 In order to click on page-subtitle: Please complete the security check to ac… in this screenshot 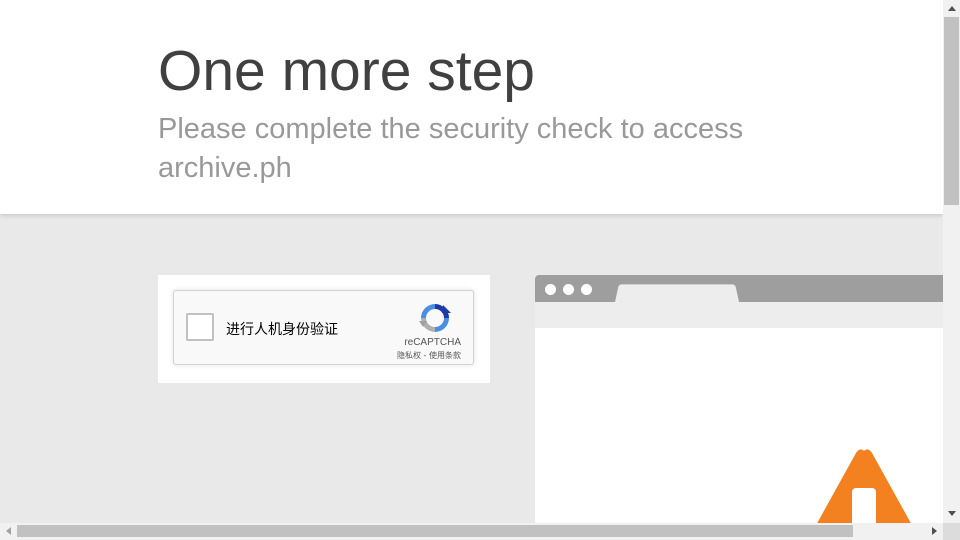, I will do `click(451, 148)`.